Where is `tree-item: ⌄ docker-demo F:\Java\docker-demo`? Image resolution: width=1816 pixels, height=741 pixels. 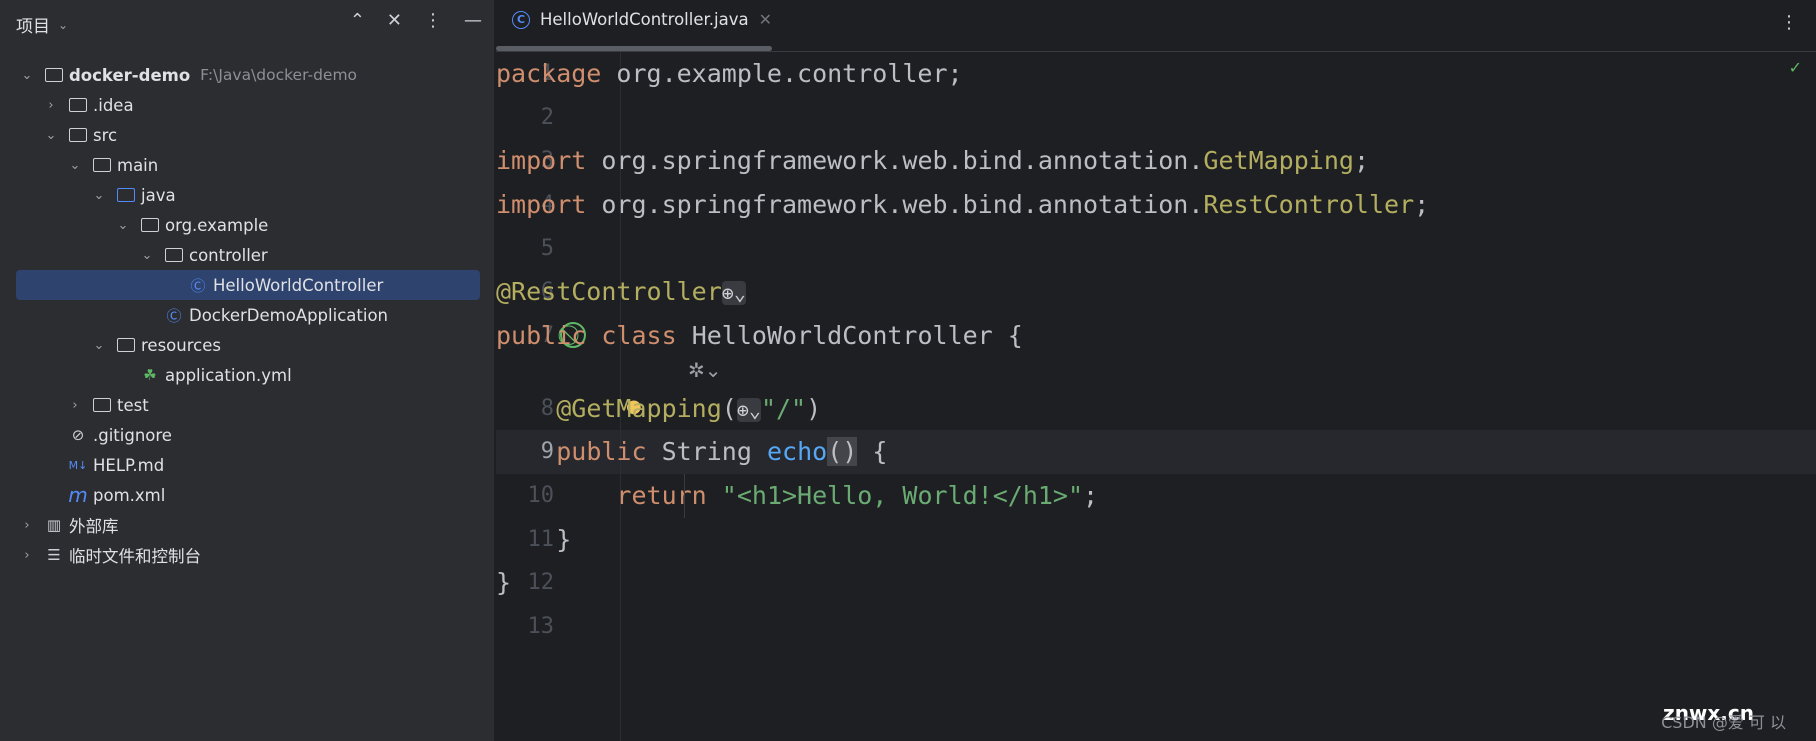 tree-item: ⌄ docker-demo F:\Java\docker-demo is located at coordinates (240, 75).